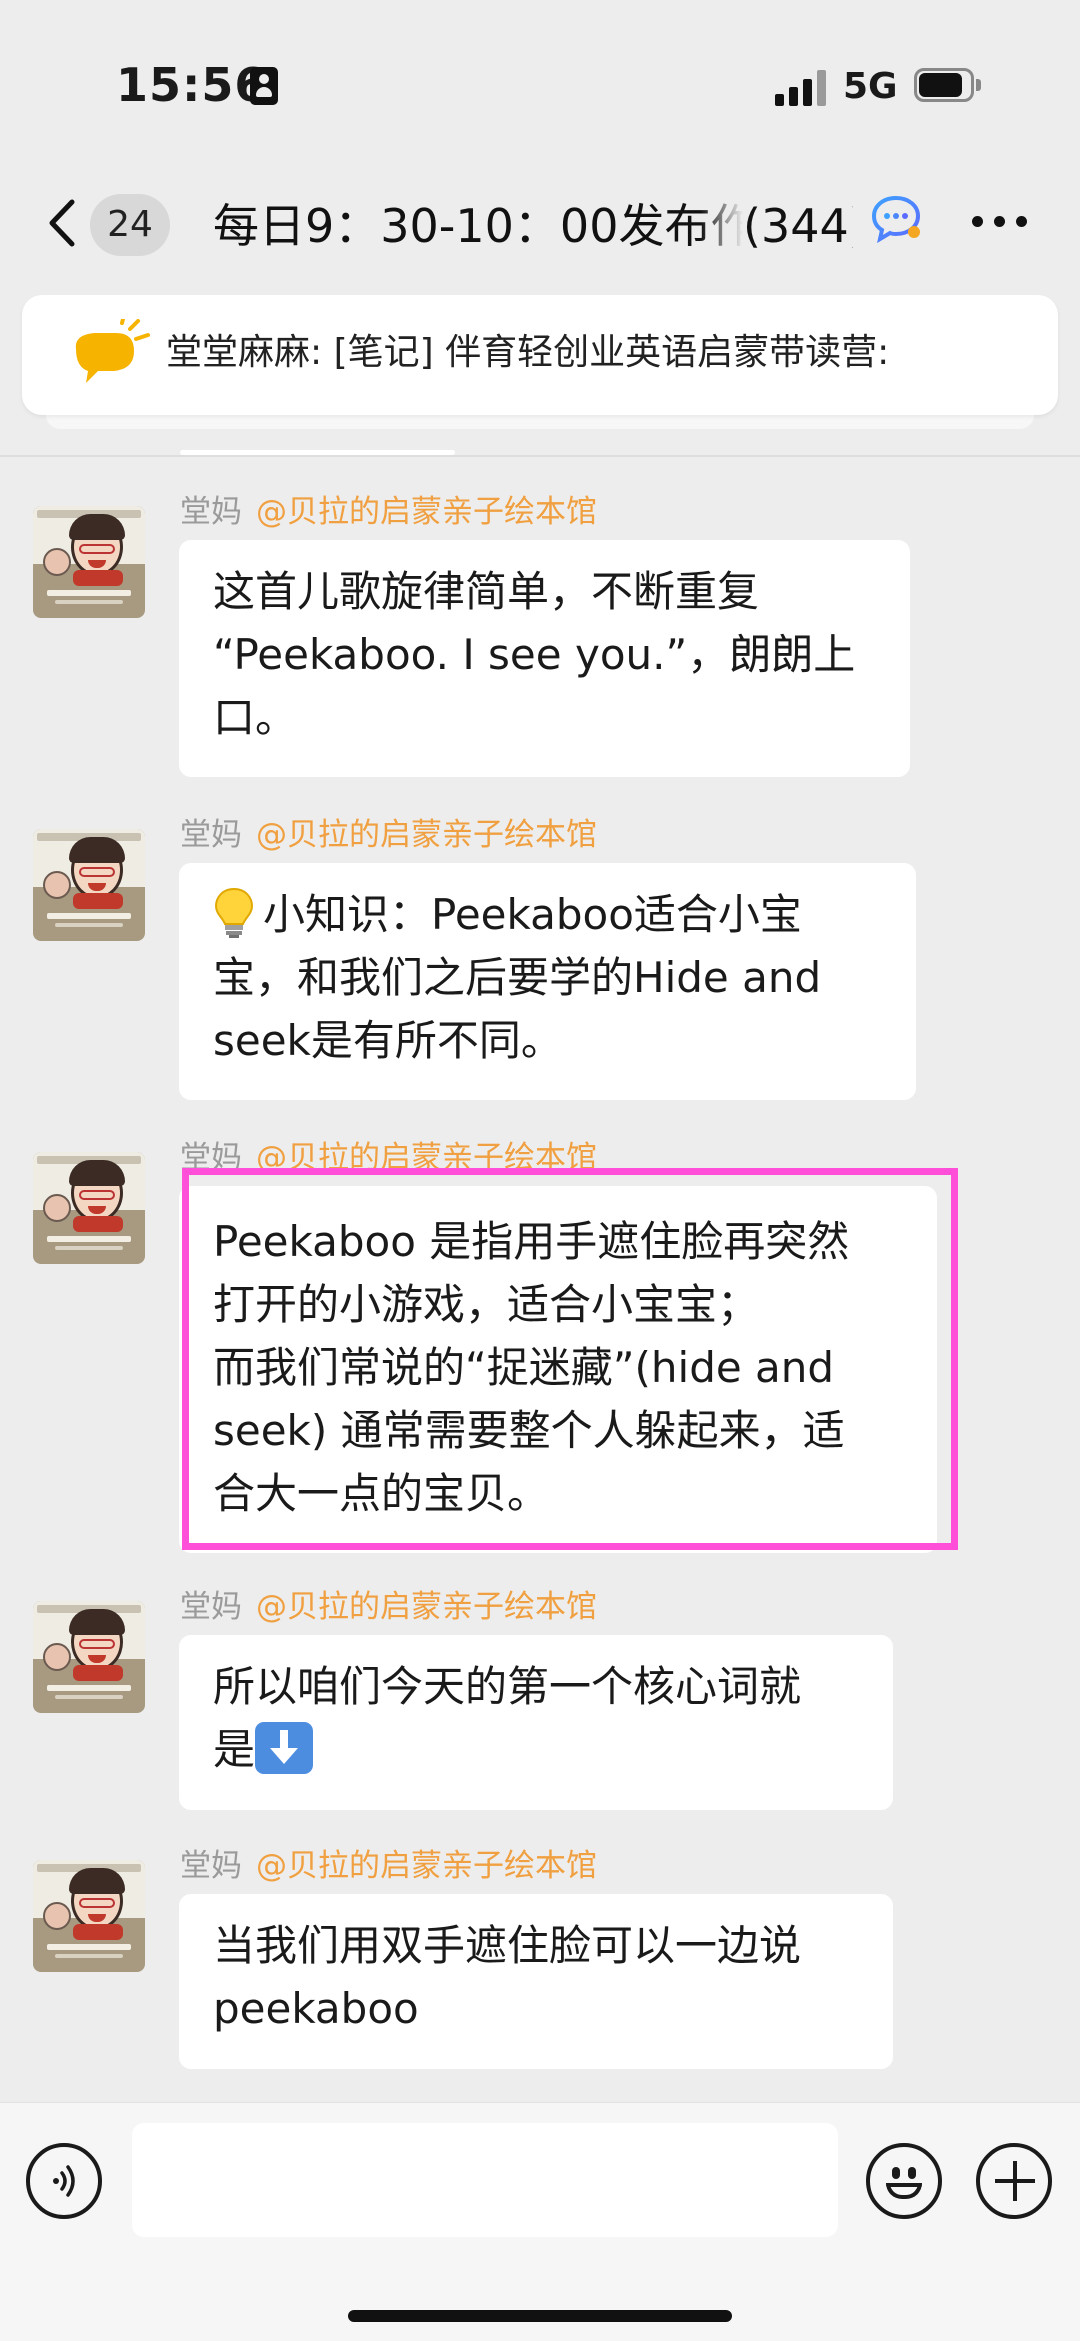 The width and height of the screenshot is (1080, 2341). I want to click on message-line: 口。, so click(255, 717).